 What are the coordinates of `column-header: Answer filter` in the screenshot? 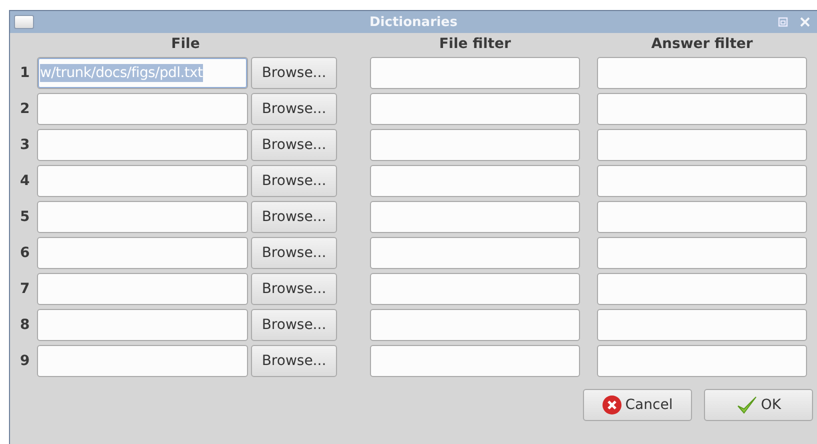 It's located at (702, 44).